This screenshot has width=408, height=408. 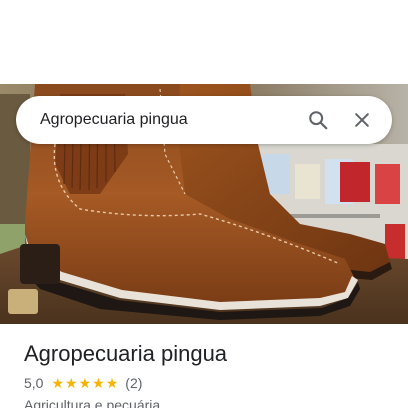 What do you see at coordinates (34, 383) in the screenshot?
I see `rating-value: 5,0` at bounding box center [34, 383].